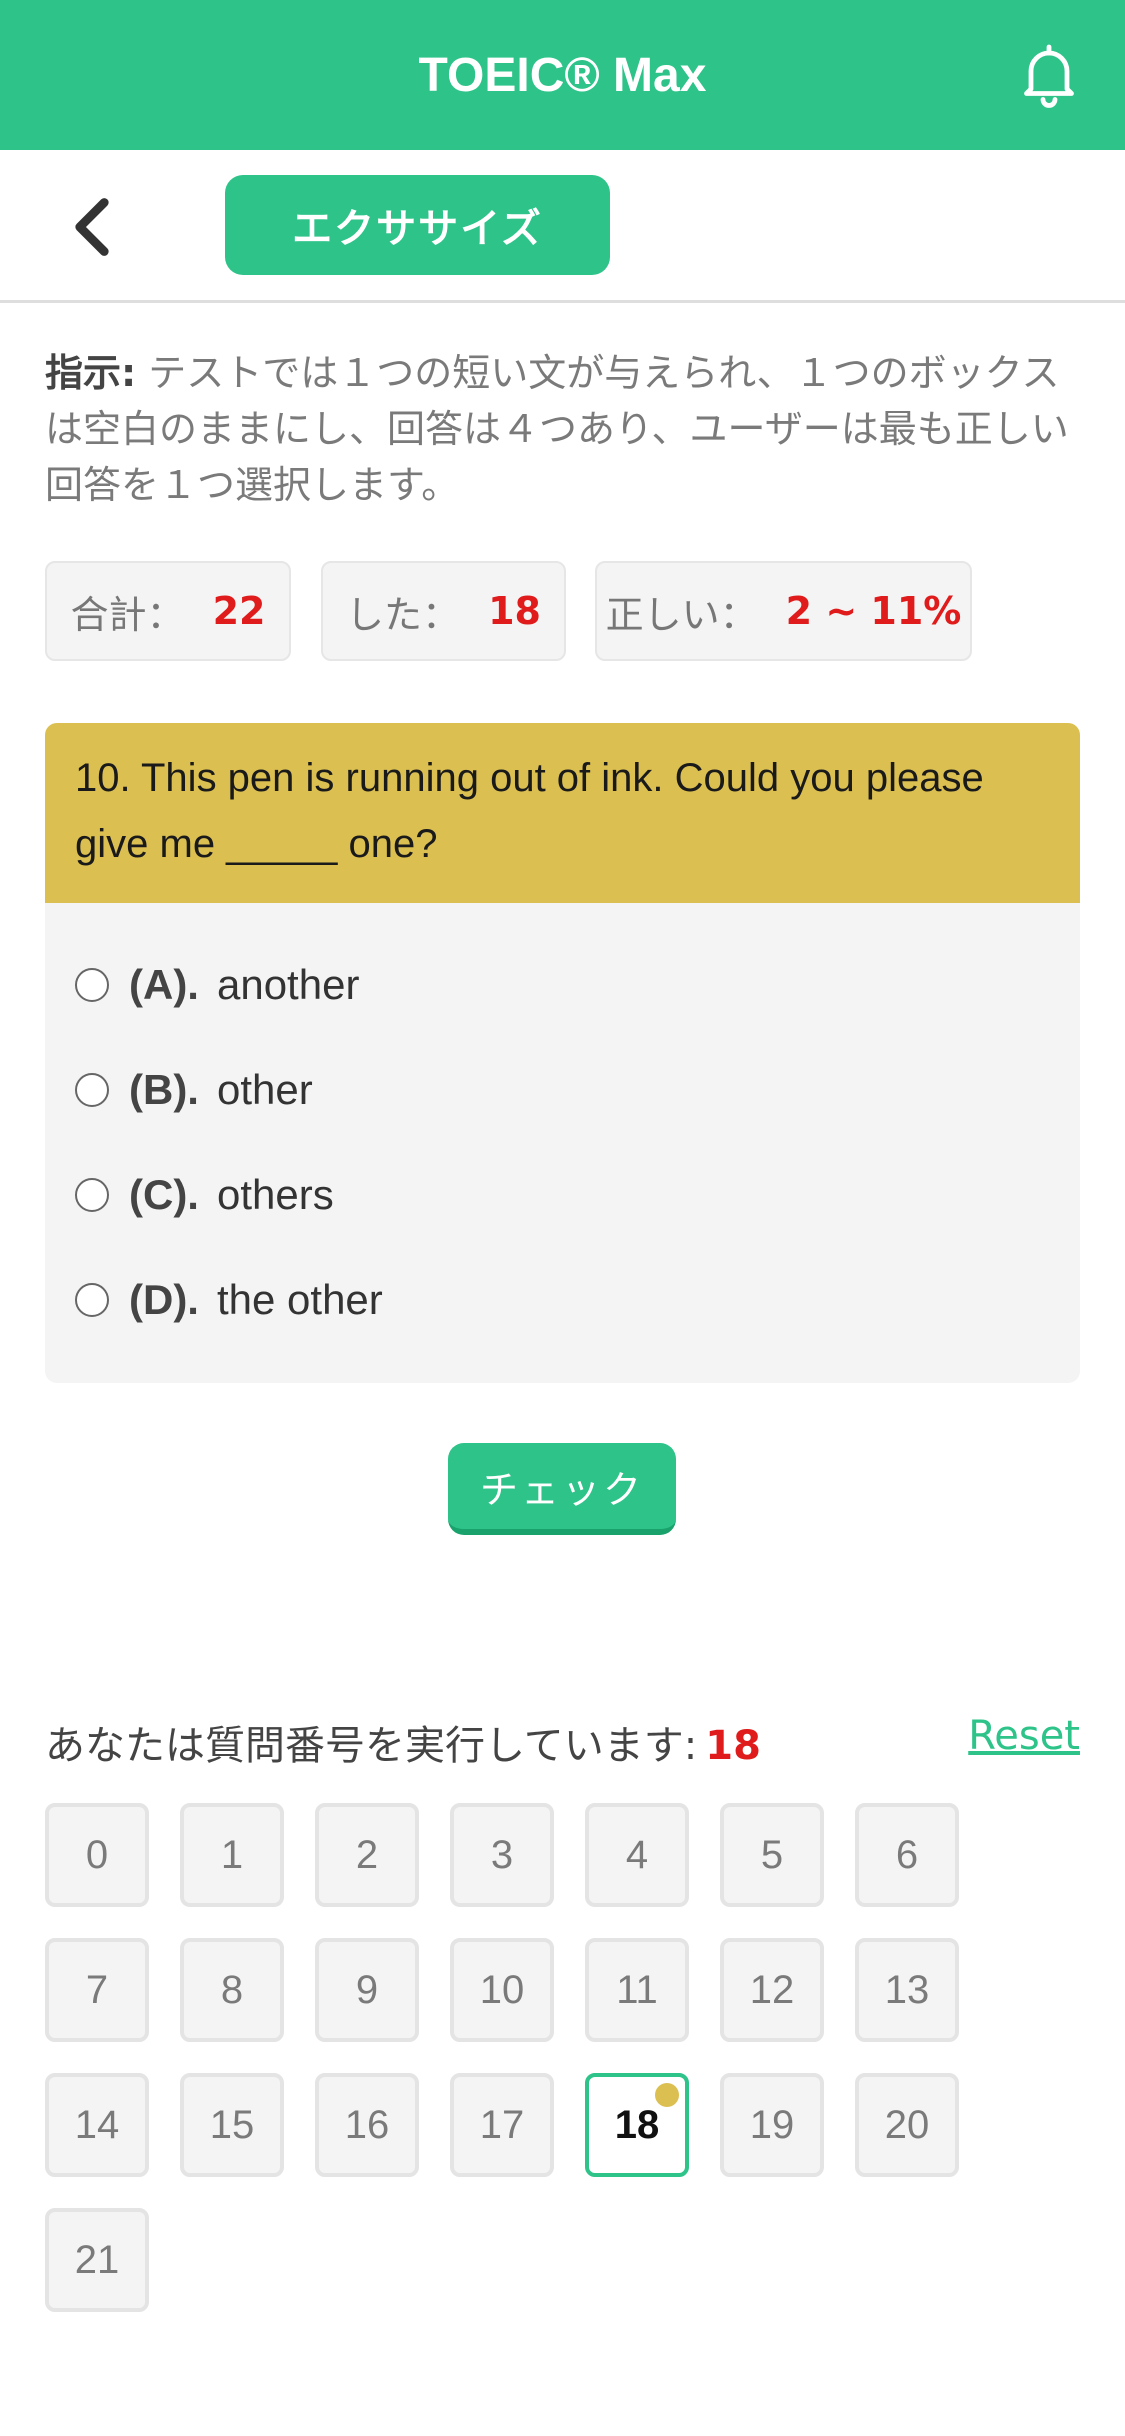 The image size is (1125, 2436). What do you see at coordinates (164, 1194) in the screenshot?
I see `option-letter: (C).` at bounding box center [164, 1194].